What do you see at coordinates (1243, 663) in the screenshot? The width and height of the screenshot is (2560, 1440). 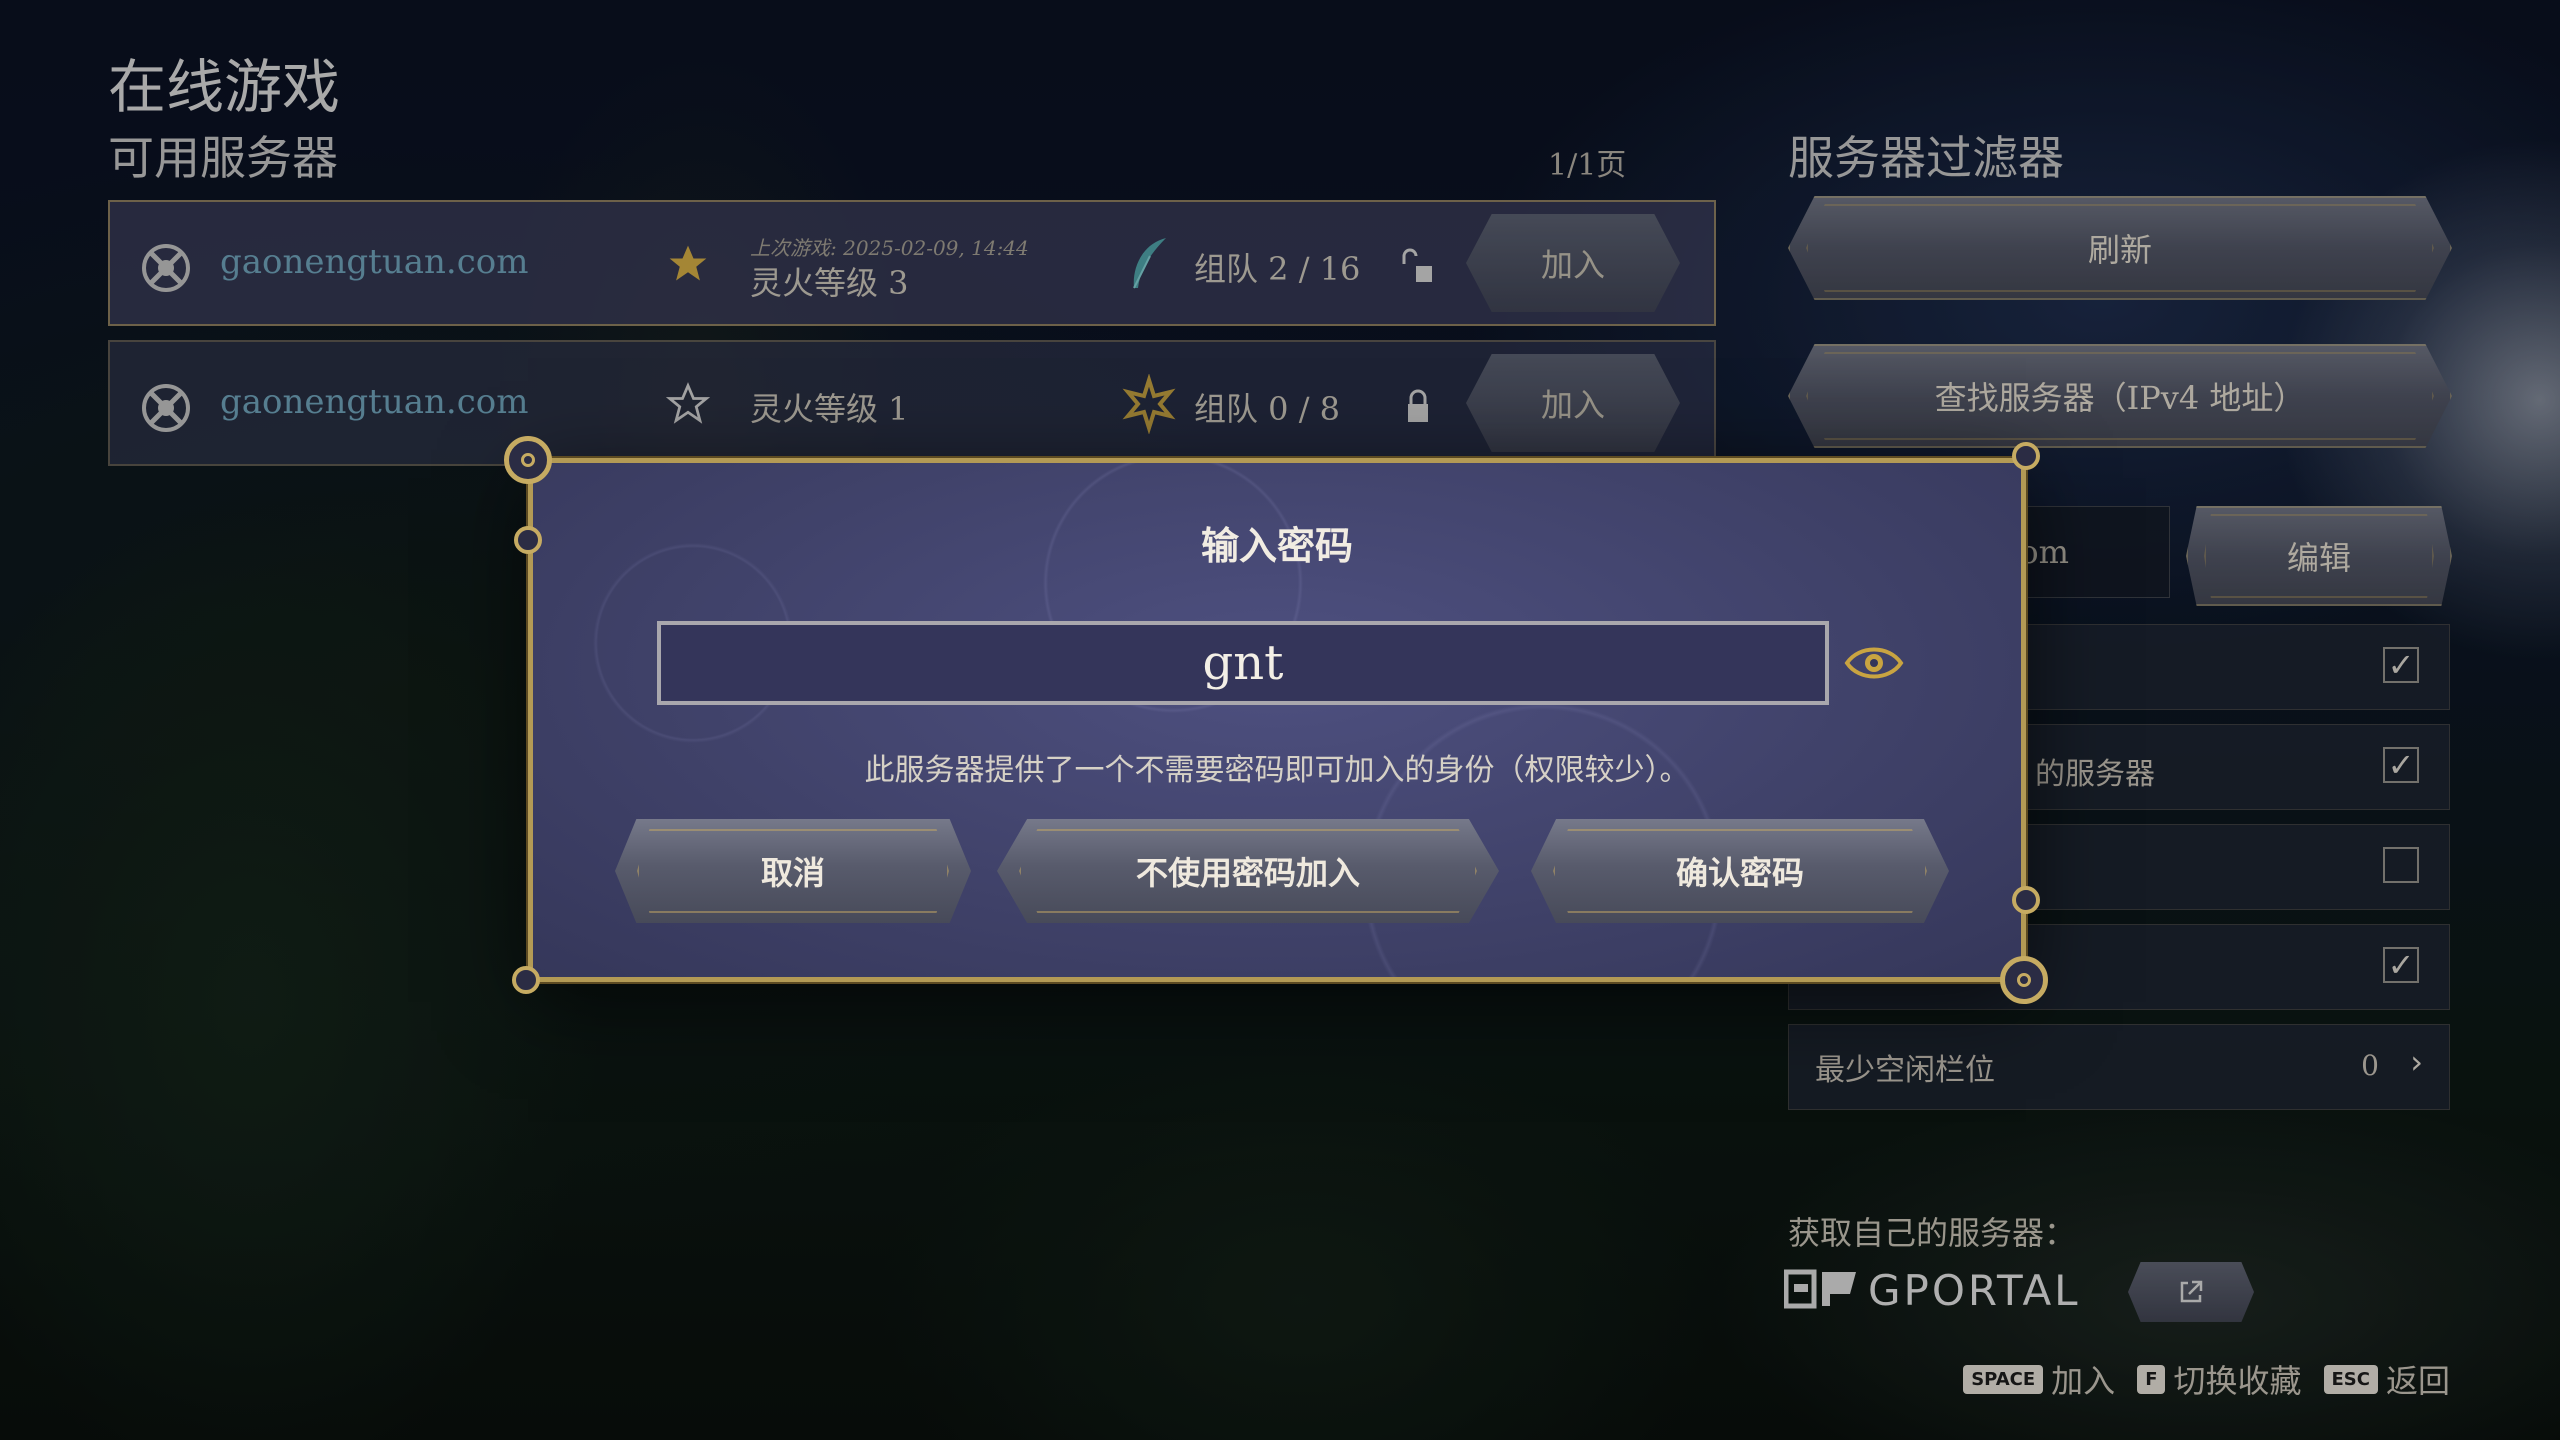 I see `password-input` at bounding box center [1243, 663].